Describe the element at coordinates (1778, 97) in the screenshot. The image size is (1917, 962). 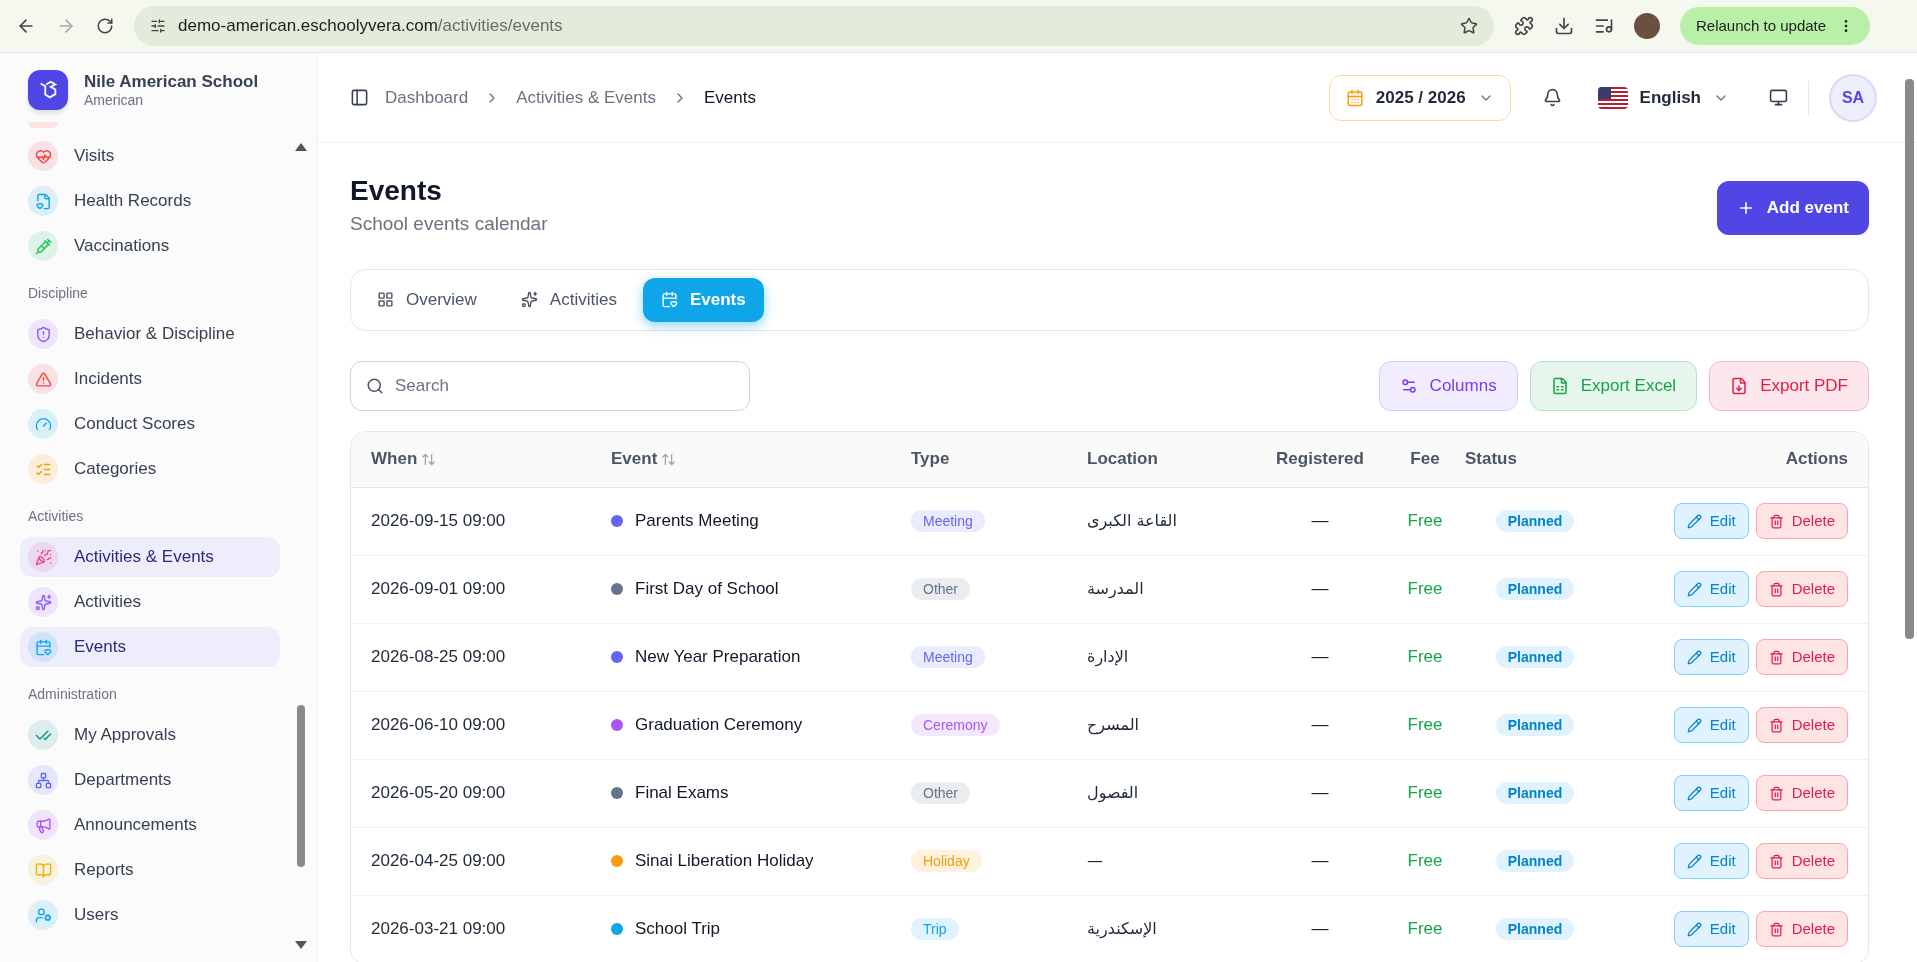
I see `display-icon` at that location.